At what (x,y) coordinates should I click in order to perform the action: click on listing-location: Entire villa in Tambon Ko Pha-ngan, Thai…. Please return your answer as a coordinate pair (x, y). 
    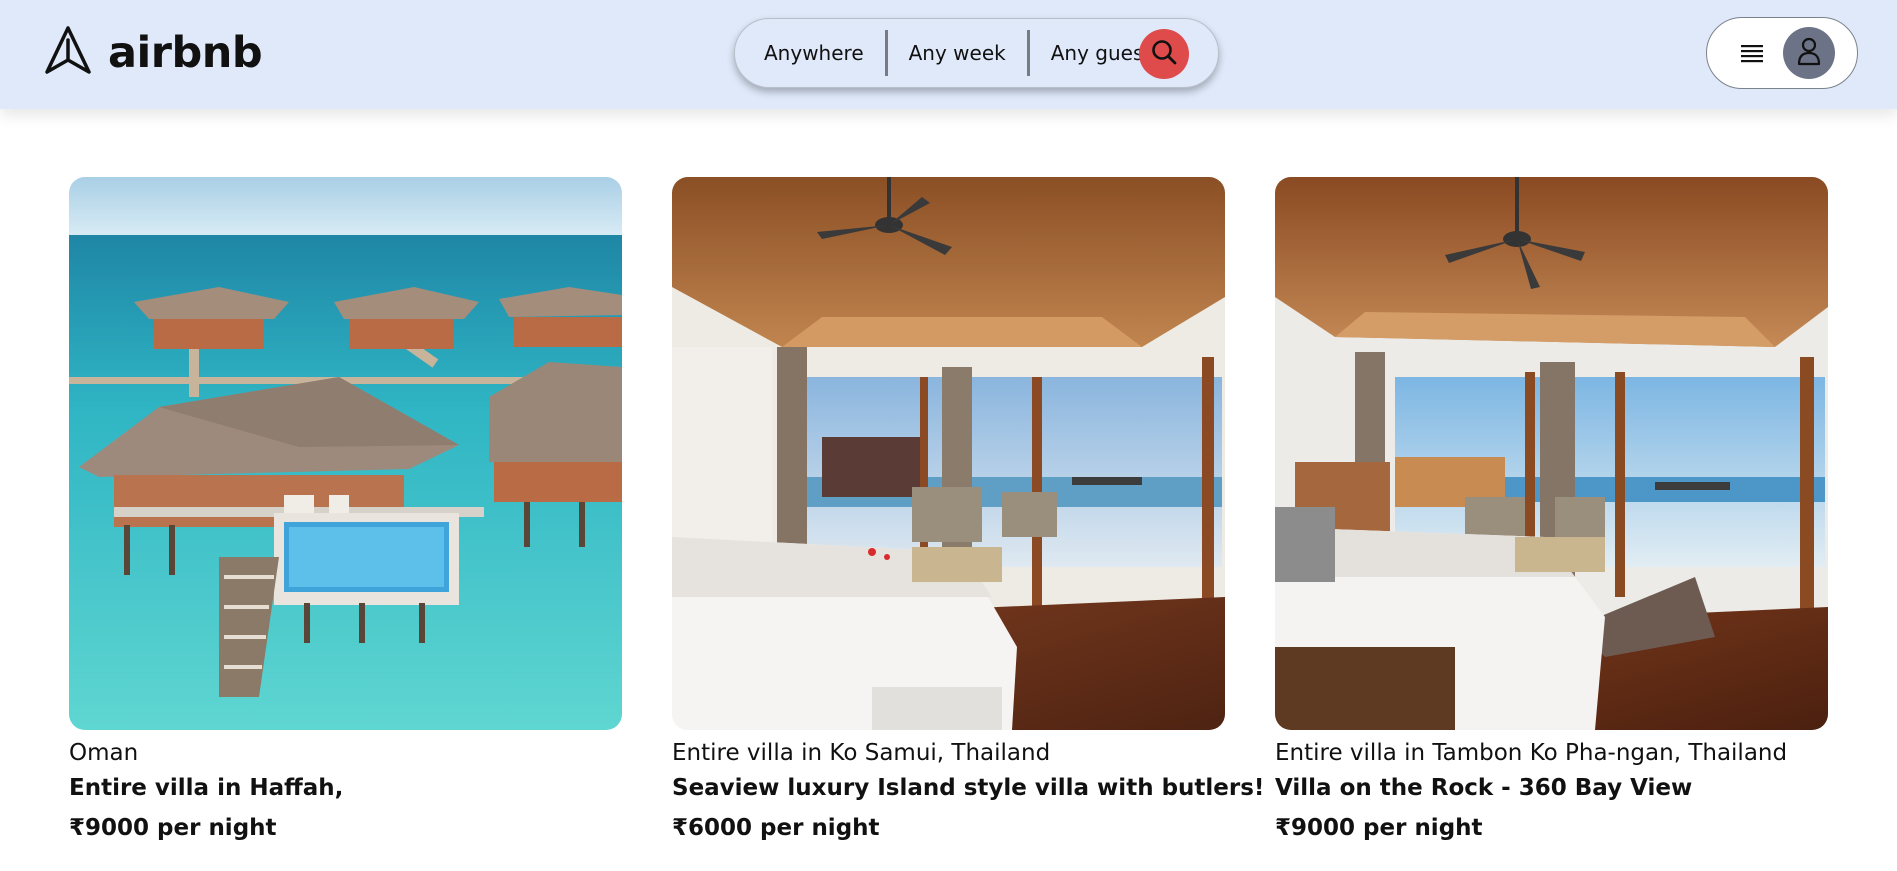
    Looking at the image, I should click on (1531, 753).